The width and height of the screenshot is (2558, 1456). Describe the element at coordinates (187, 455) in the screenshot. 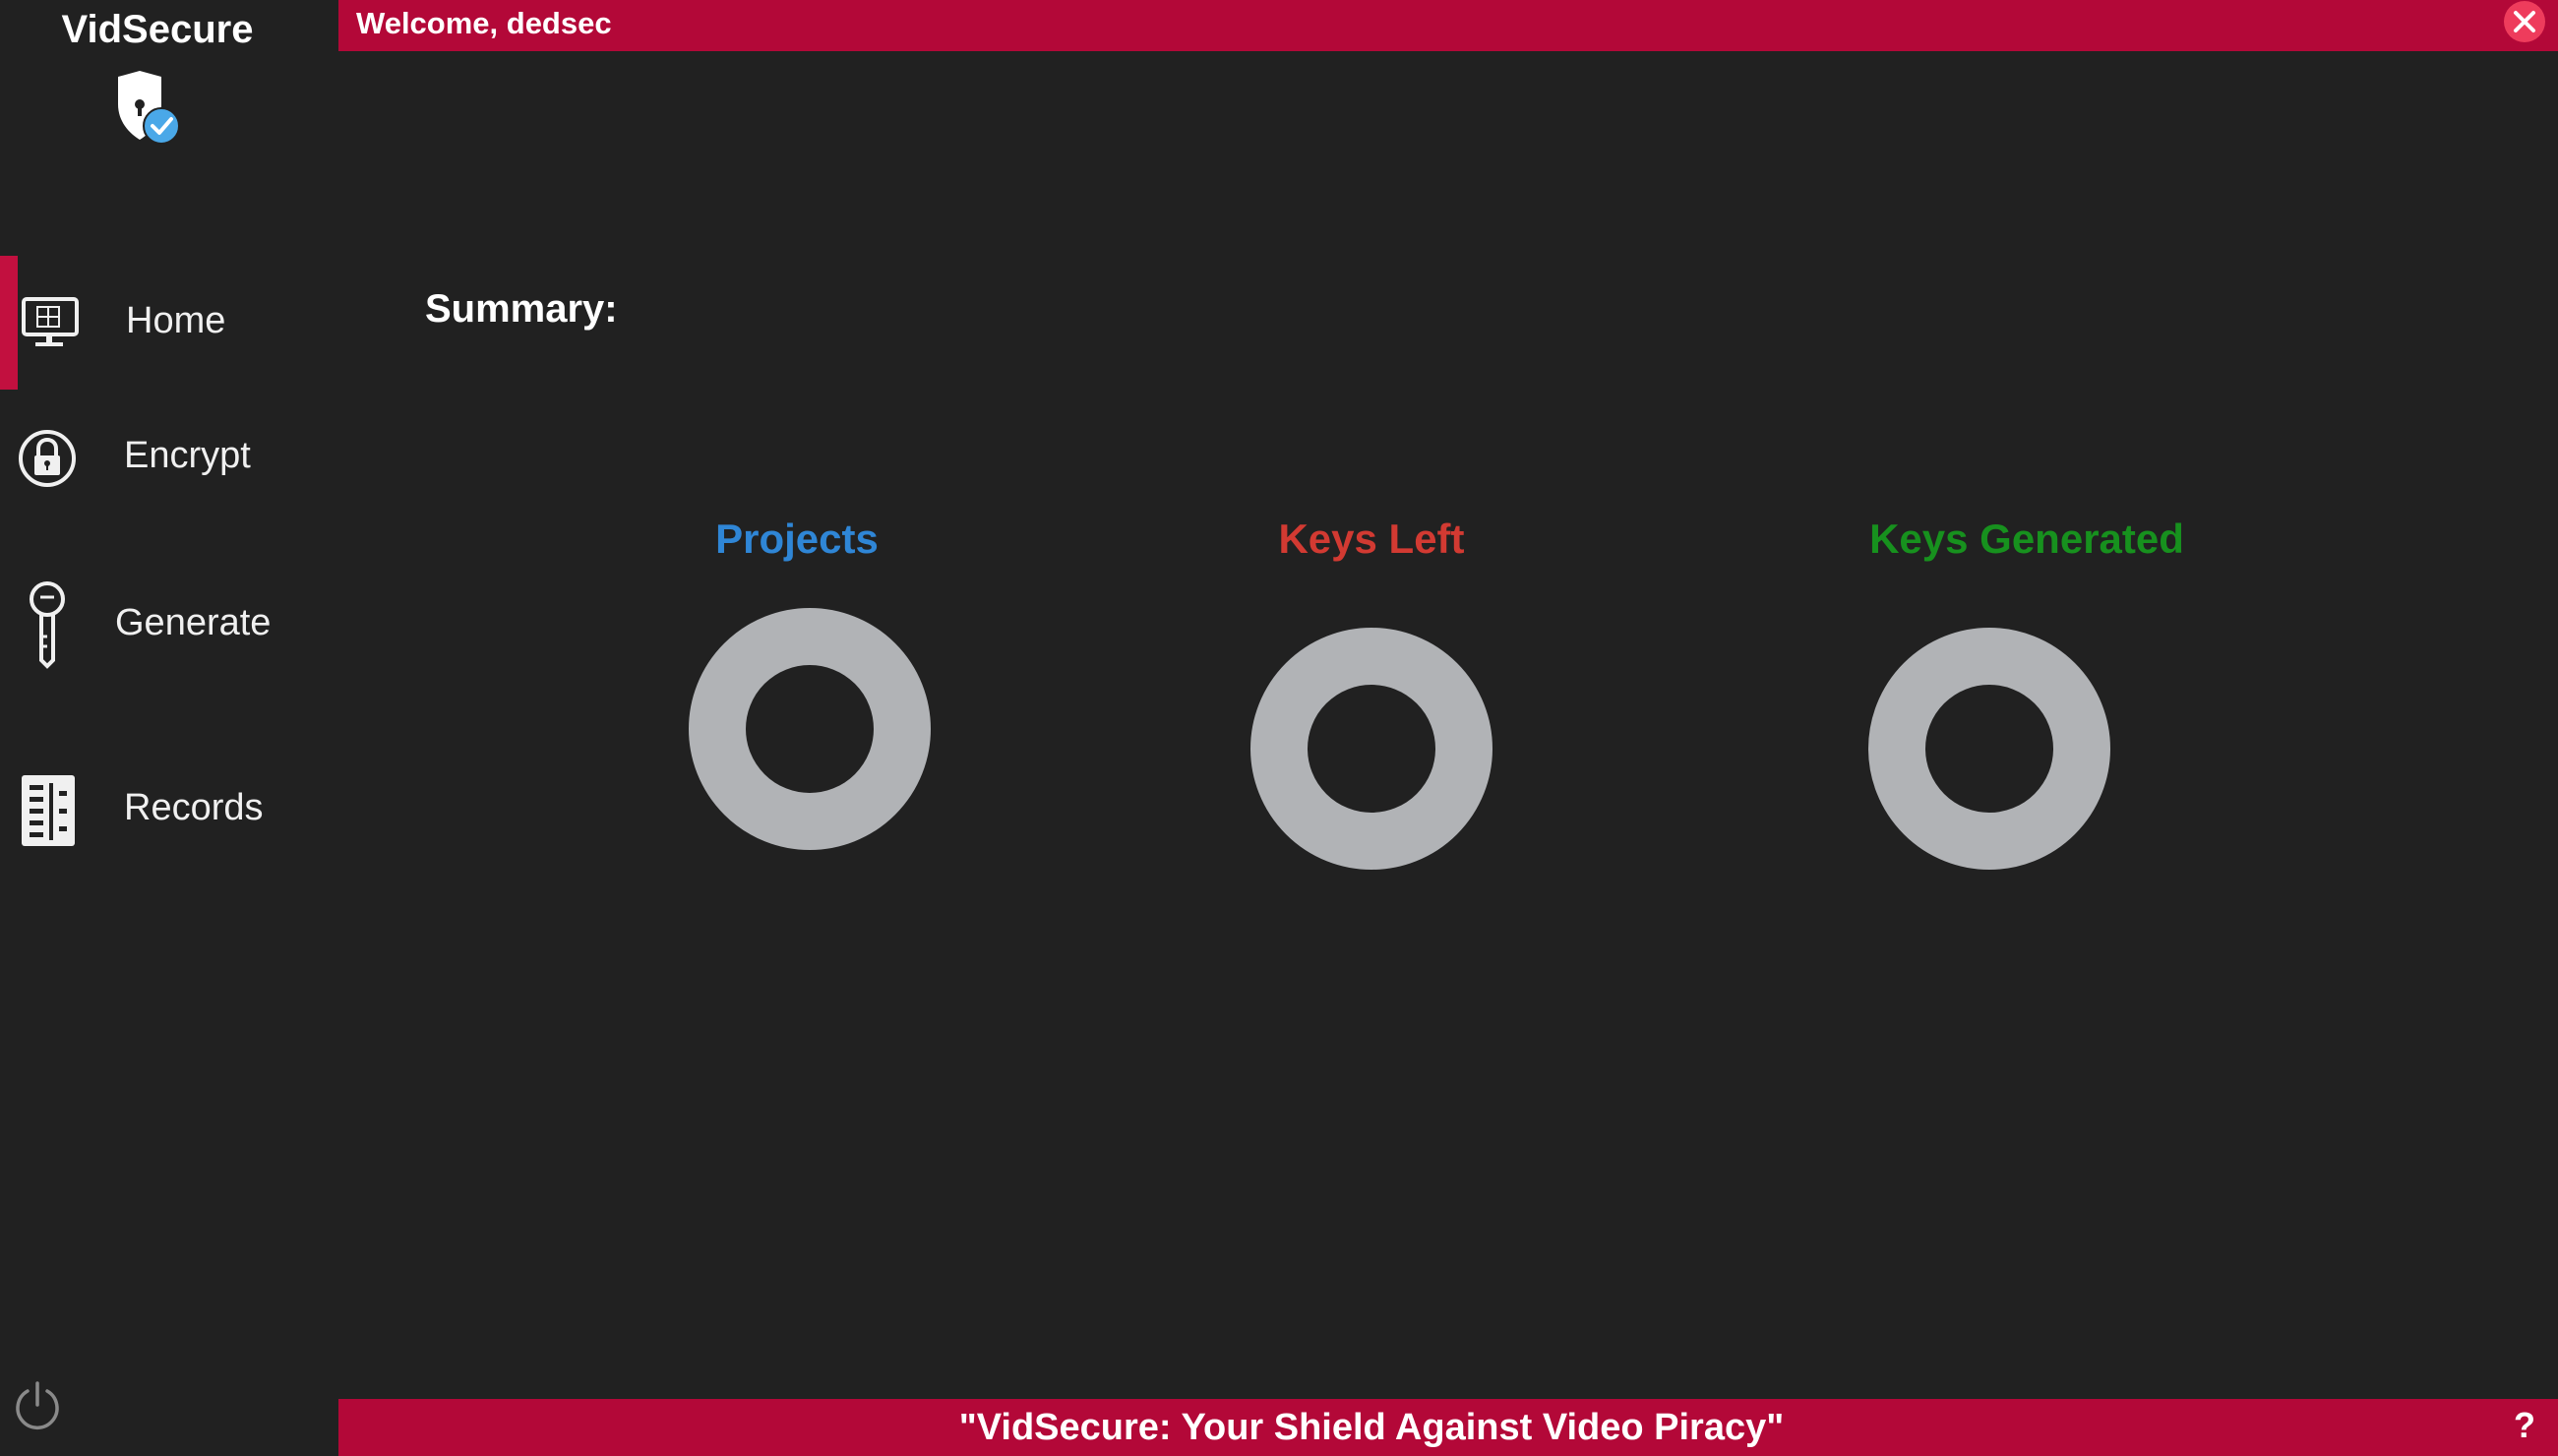

I see `sidebar-item-label: Encrypt` at that location.